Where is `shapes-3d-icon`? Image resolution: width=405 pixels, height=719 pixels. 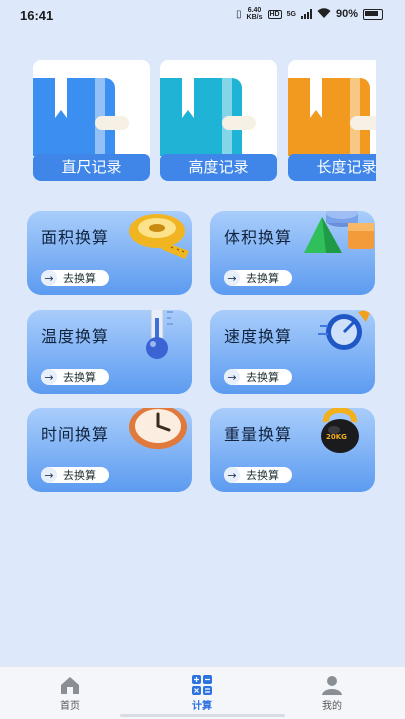
shapes-3d-icon is located at coordinates (338, 236).